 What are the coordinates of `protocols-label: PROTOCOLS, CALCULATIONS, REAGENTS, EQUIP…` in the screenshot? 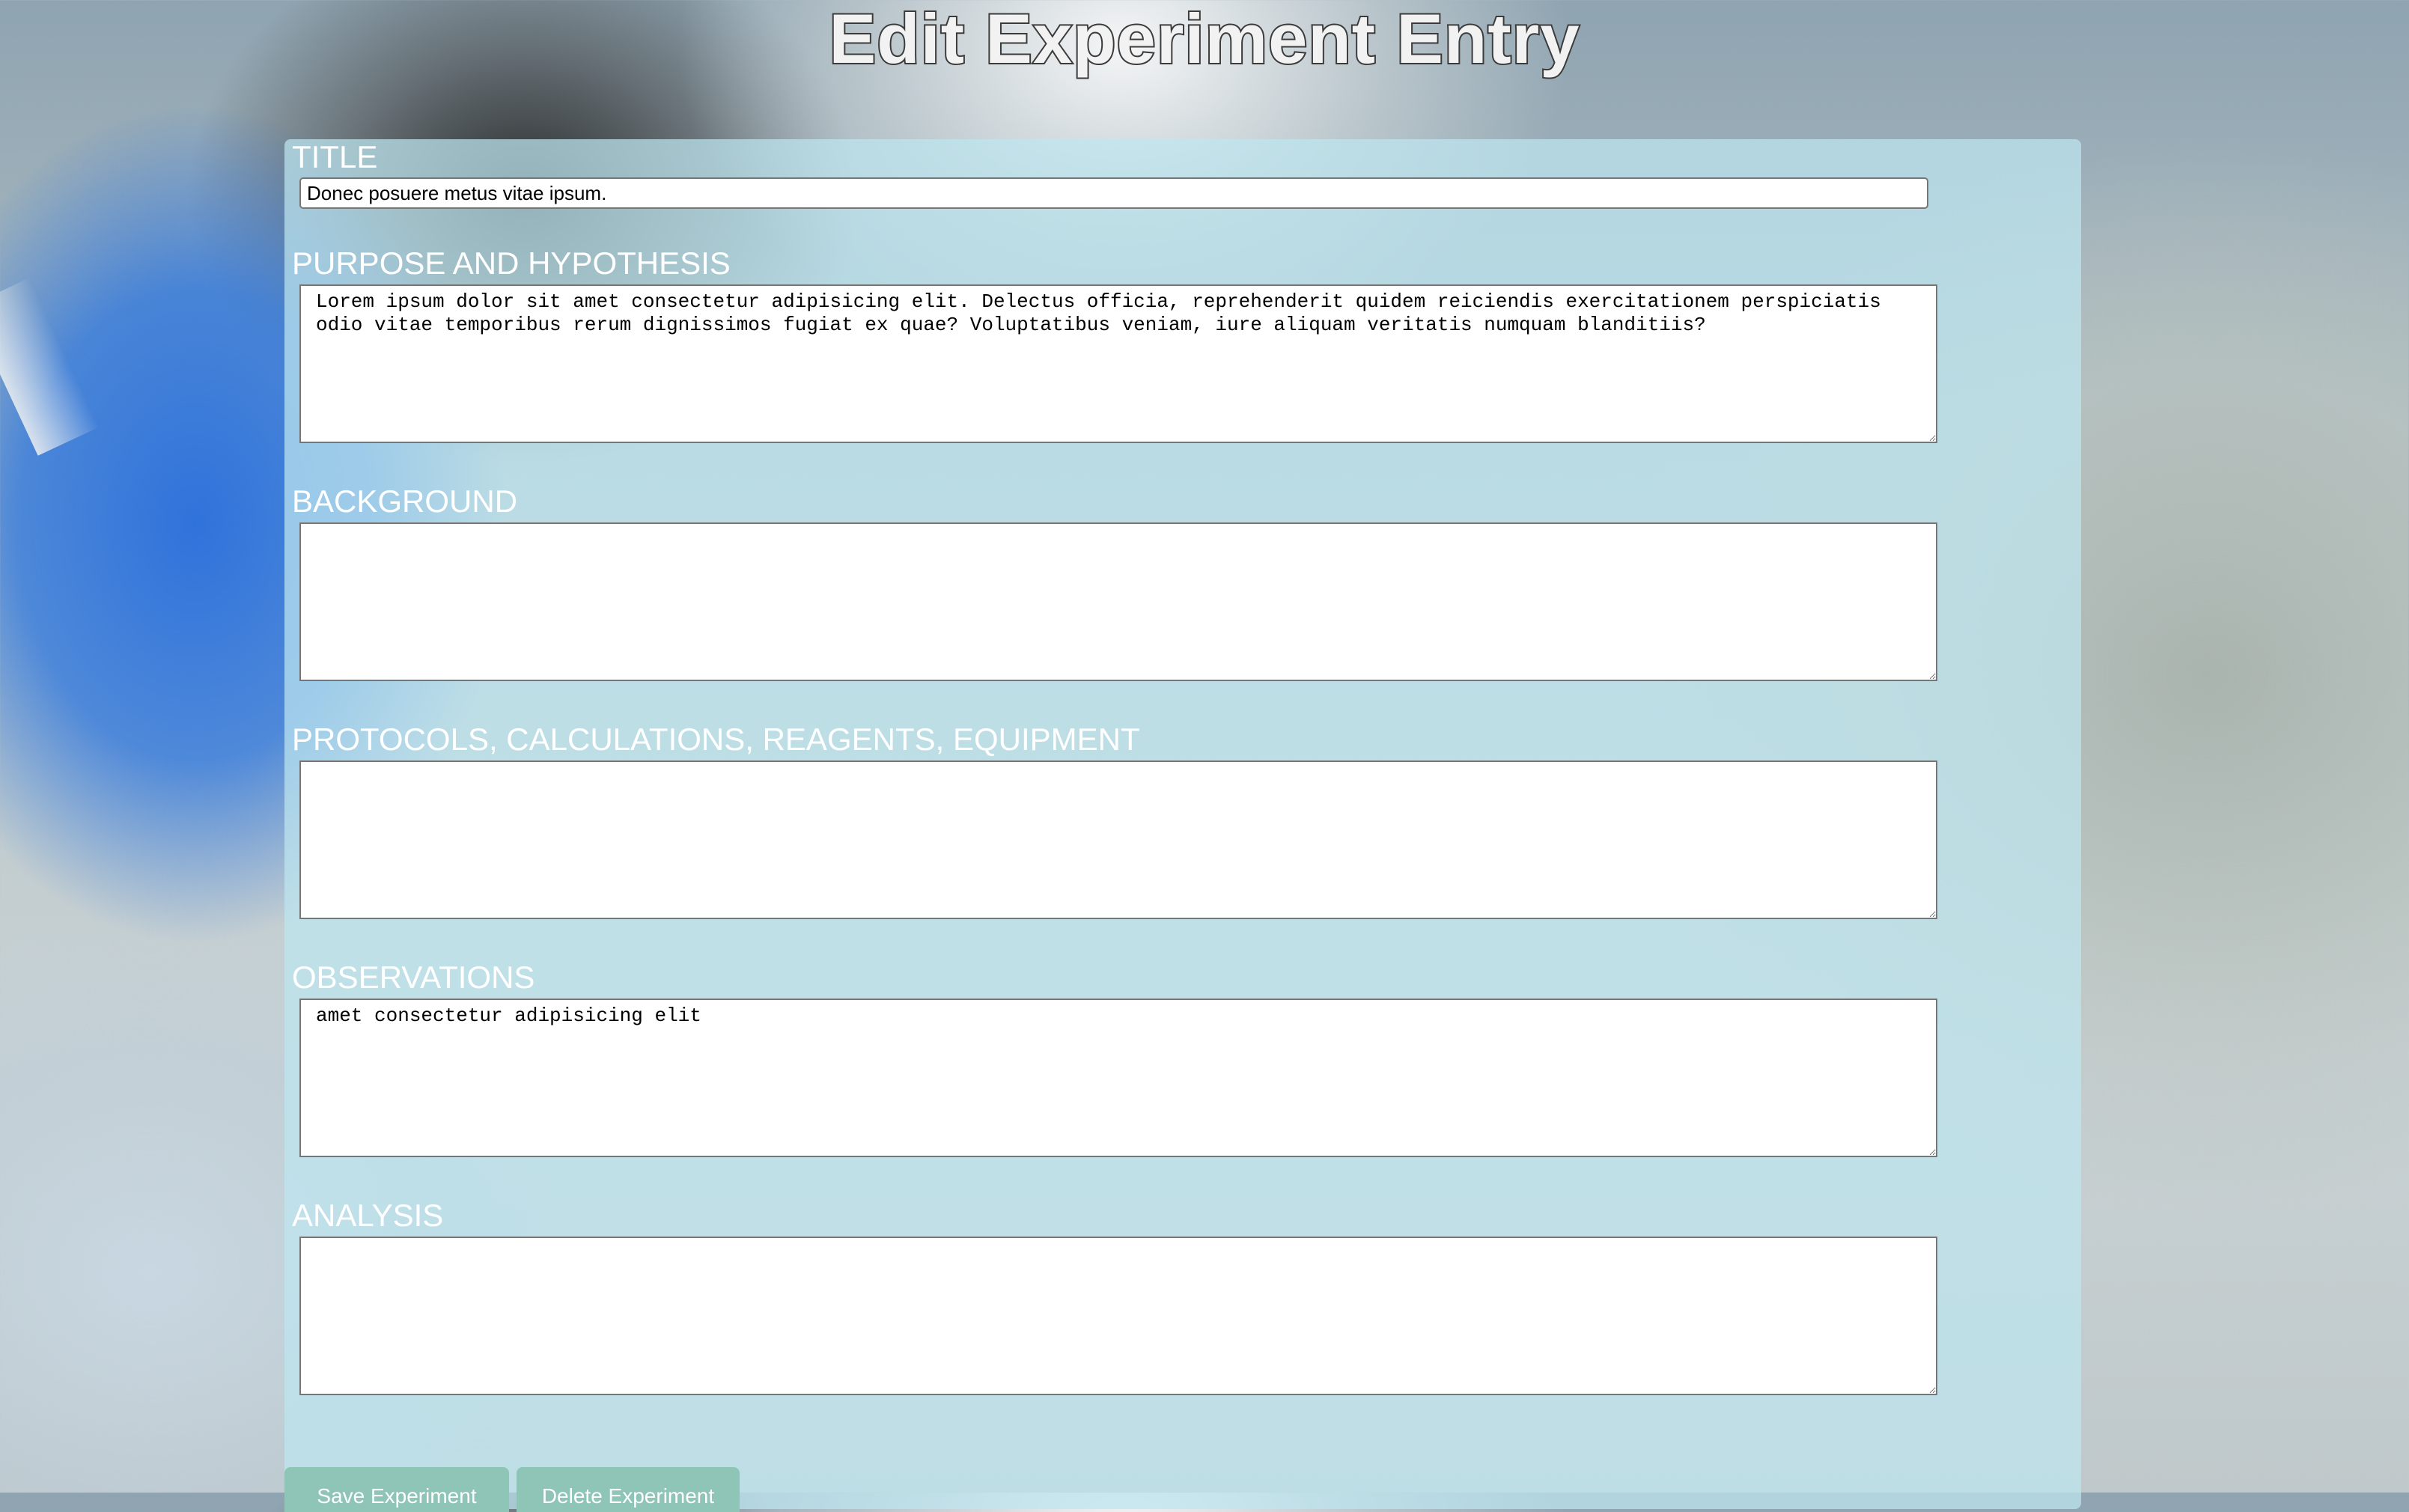 It's located at (716, 739).